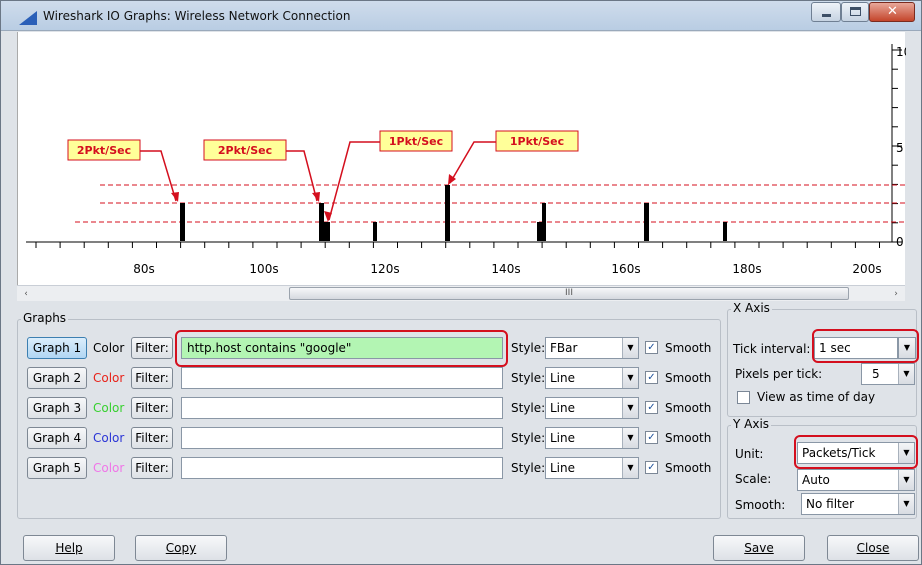 This screenshot has width=922, height=565. I want to click on graph-4-color-label: Color, so click(108, 438).